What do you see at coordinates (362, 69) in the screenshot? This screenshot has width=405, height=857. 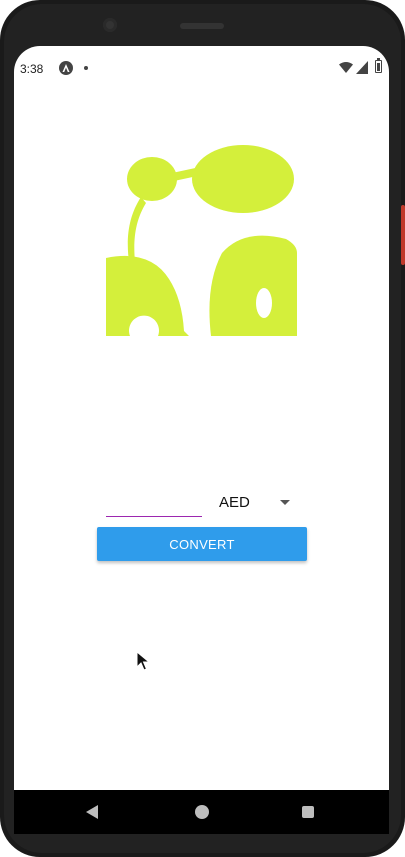 I see `cell-signal-icon` at bounding box center [362, 69].